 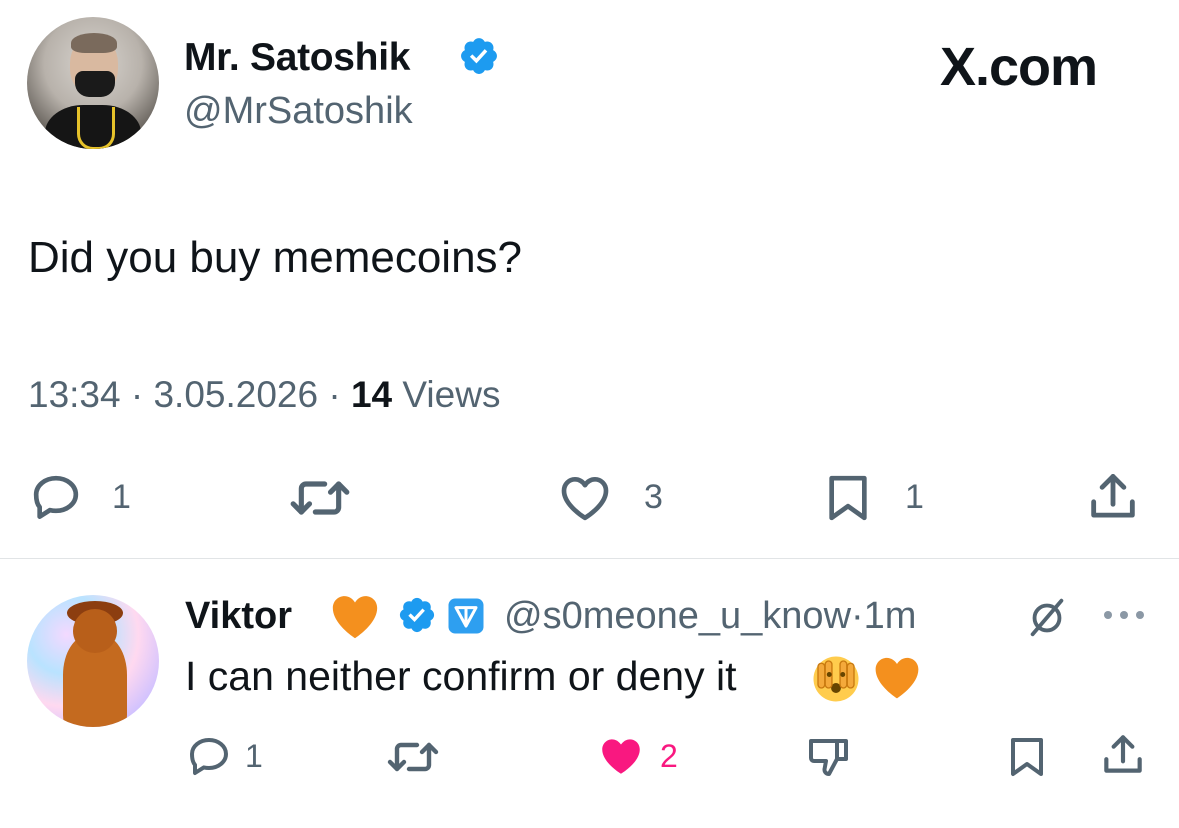 What do you see at coordinates (897, 677) in the screenshot?
I see `orange-heart-emoji-icon` at bounding box center [897, 677].